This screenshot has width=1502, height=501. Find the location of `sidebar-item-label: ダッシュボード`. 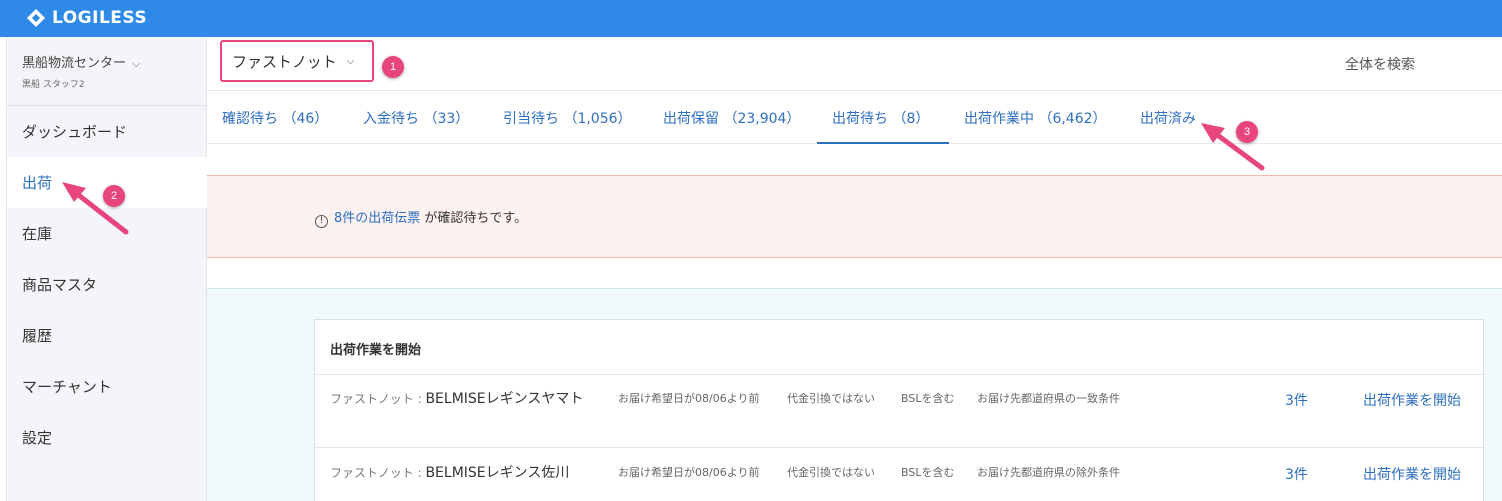

sidebar-item-label: ダッシュボード is located at coordinates (75, 132).